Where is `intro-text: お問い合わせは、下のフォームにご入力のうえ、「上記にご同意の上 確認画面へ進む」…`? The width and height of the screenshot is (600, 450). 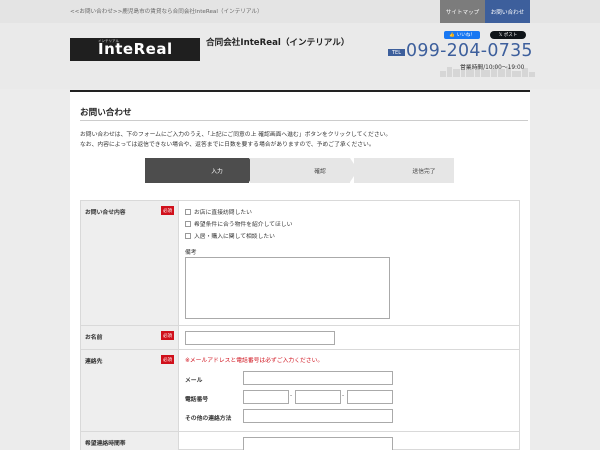 intro-text: お問い合わせは、下のフォームにご入力のうえ、「上記にご同意の上 確認画面へ進む」… is located at coordinates (300, 140).